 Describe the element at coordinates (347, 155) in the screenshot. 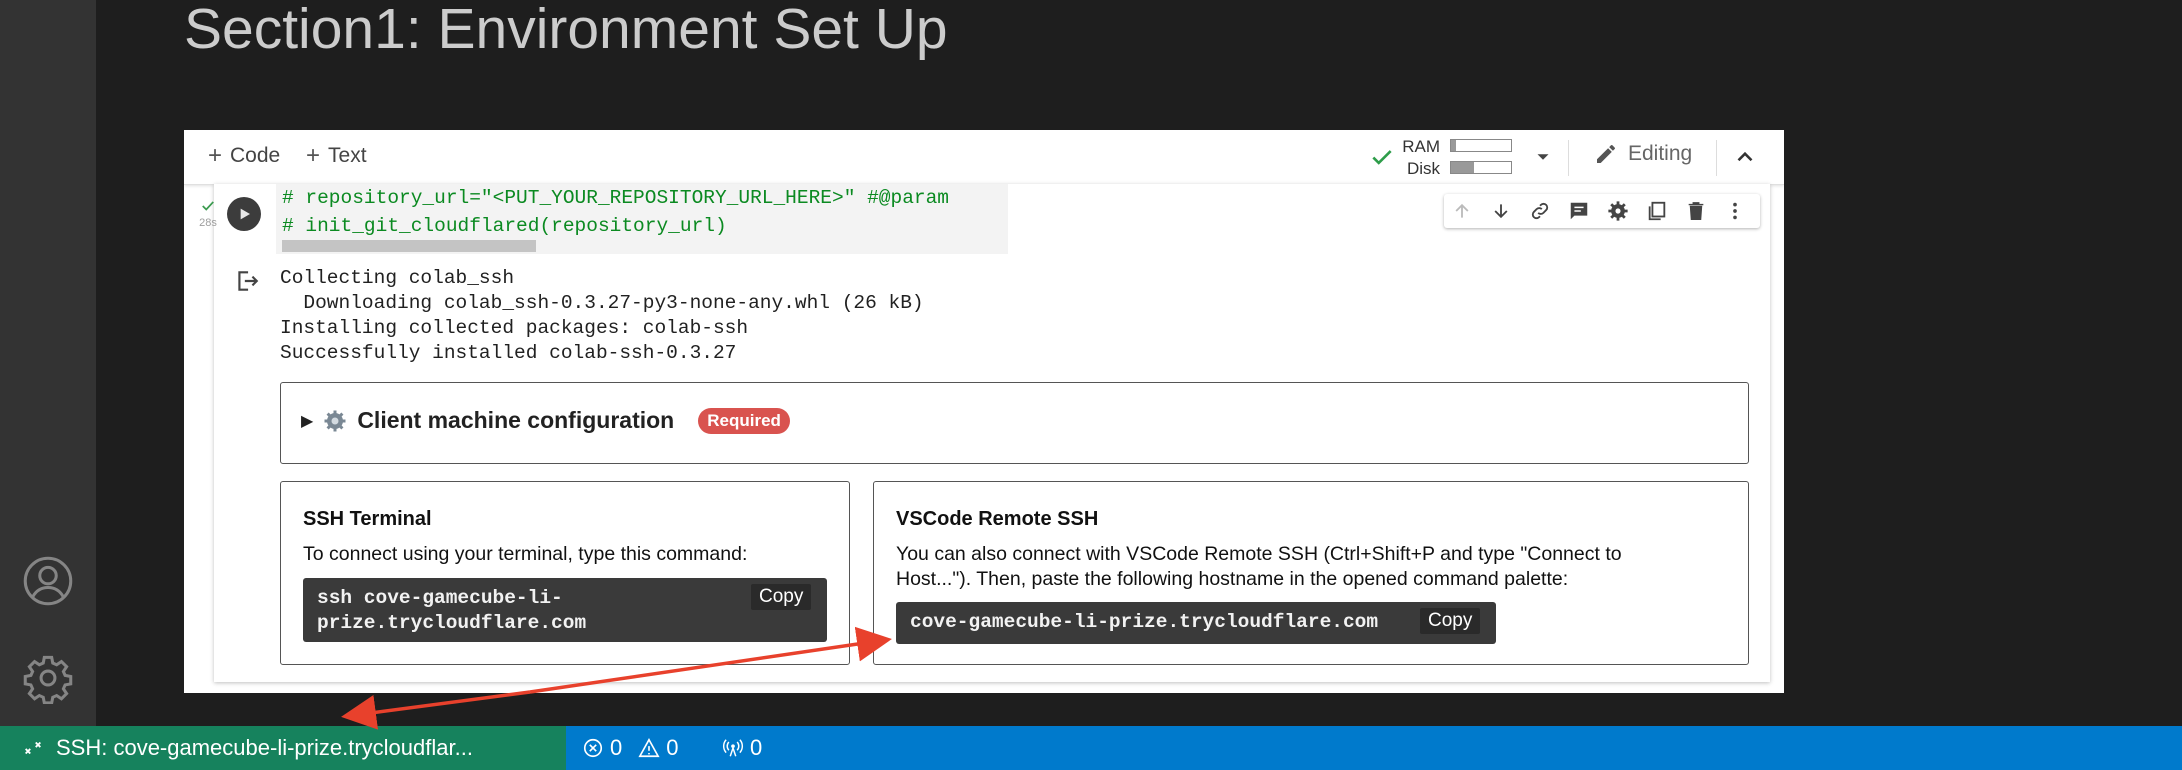

I see `add-text-label: Text` at that location.